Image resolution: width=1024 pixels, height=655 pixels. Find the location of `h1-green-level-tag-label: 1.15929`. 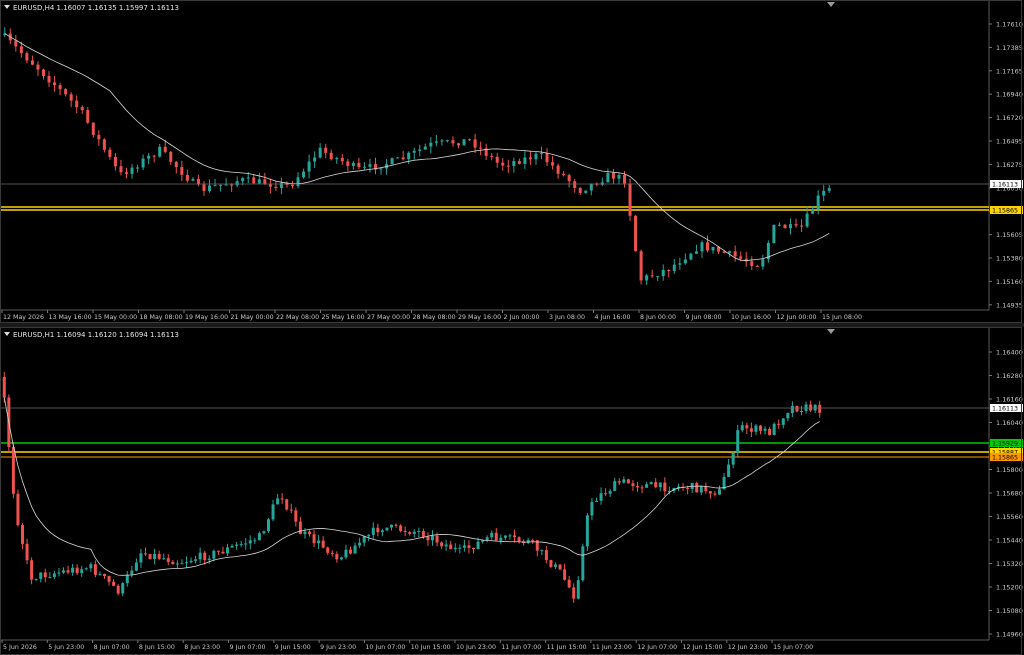

h1-green-level-tag-label: 1.15929 is located at coordinates (1005, 443).